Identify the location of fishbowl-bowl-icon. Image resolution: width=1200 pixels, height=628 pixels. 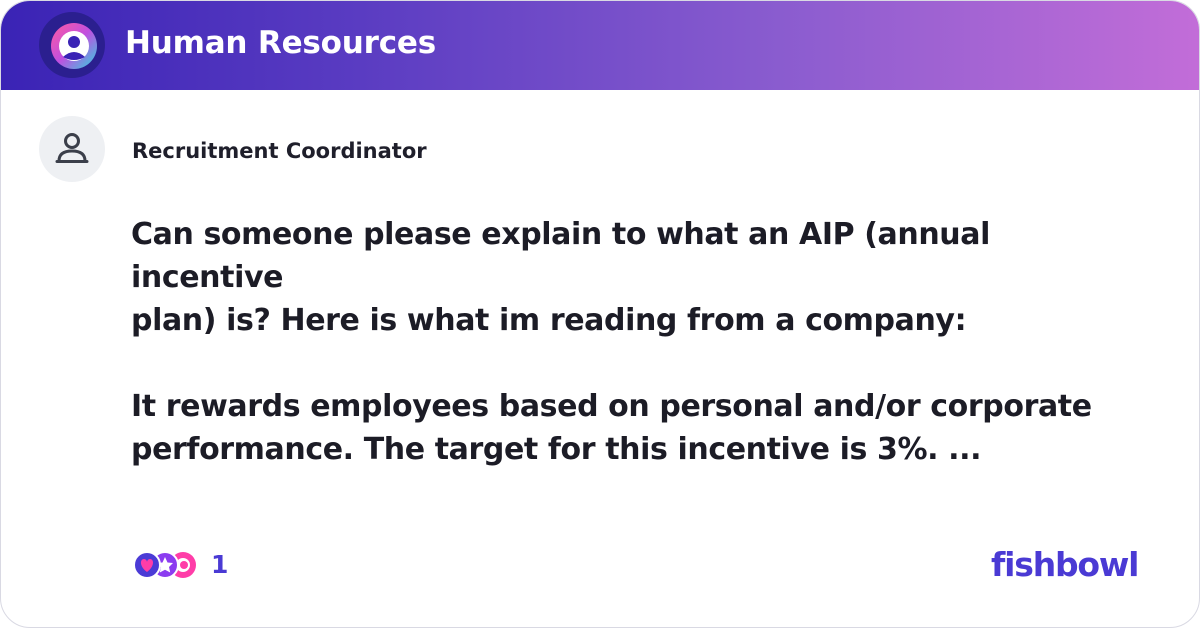
(72, 45).